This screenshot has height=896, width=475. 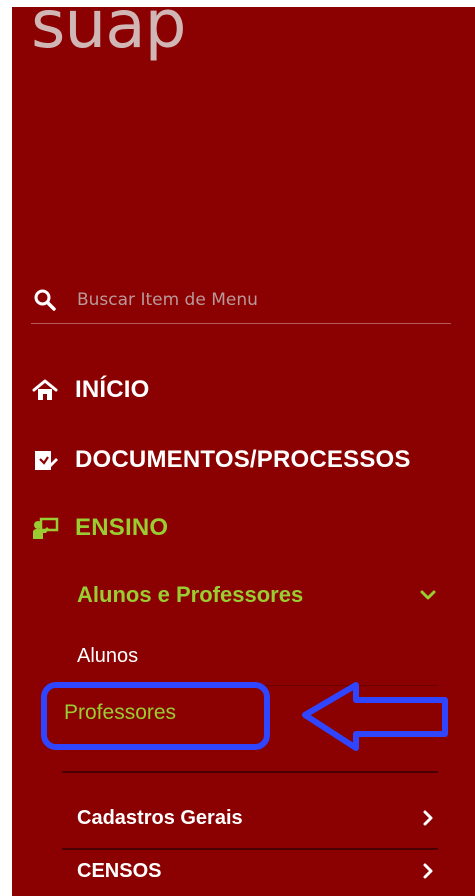 I want to click on search-icon, so click(x=45, y=300).